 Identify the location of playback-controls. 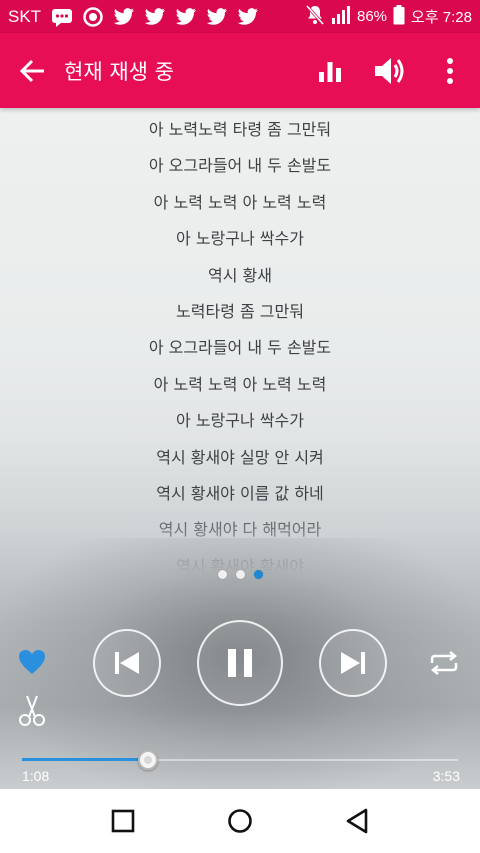
(240, 663).